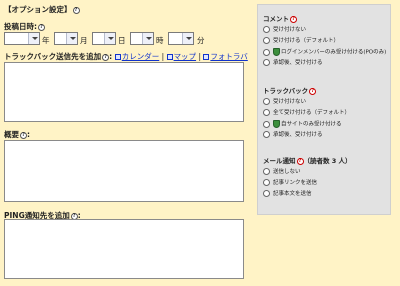  What do you see at coordinates (11, 134) in the screenshot?
I see `summary-label-text: 概要` at bounding box center [11, 134].